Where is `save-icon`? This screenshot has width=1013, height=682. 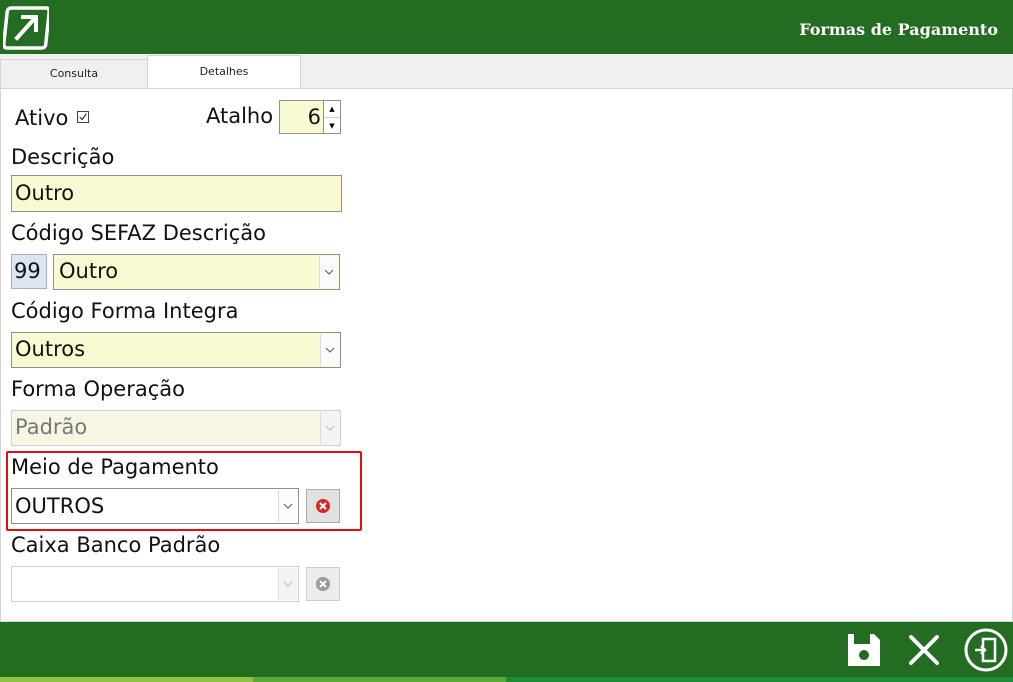 save-icon is located at coordinates (864, 650).